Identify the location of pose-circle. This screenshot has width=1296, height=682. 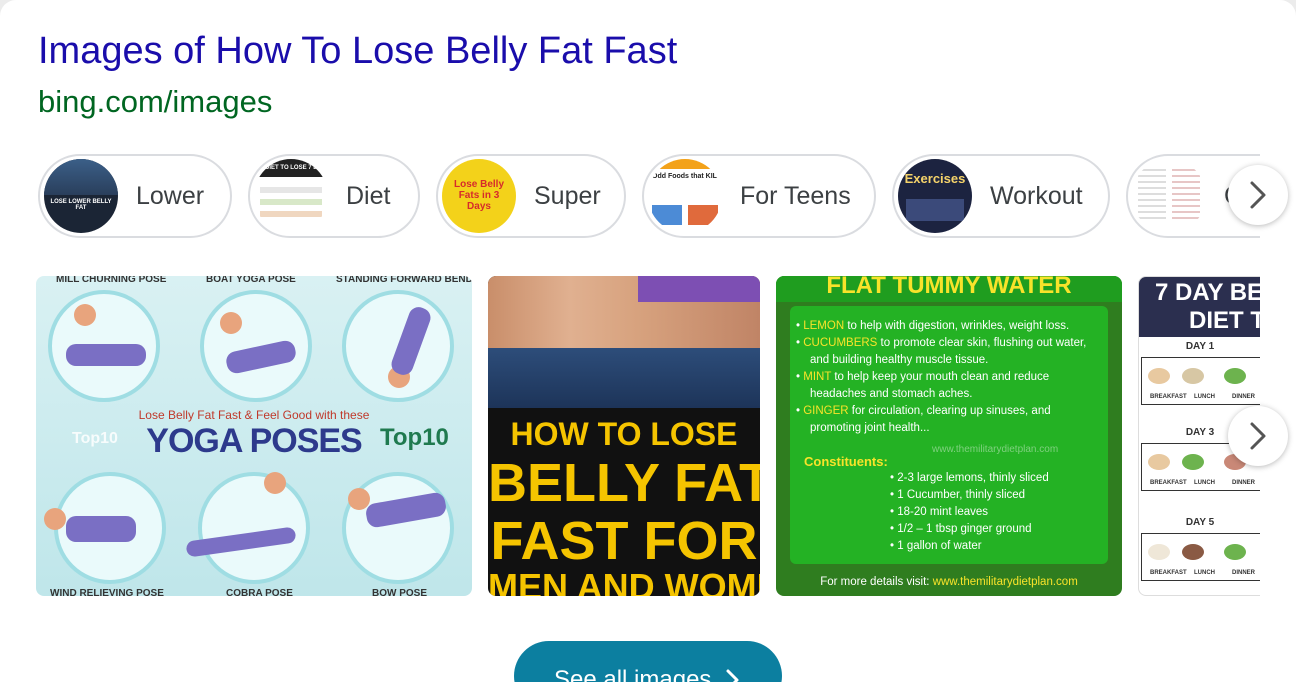
(254, 528).